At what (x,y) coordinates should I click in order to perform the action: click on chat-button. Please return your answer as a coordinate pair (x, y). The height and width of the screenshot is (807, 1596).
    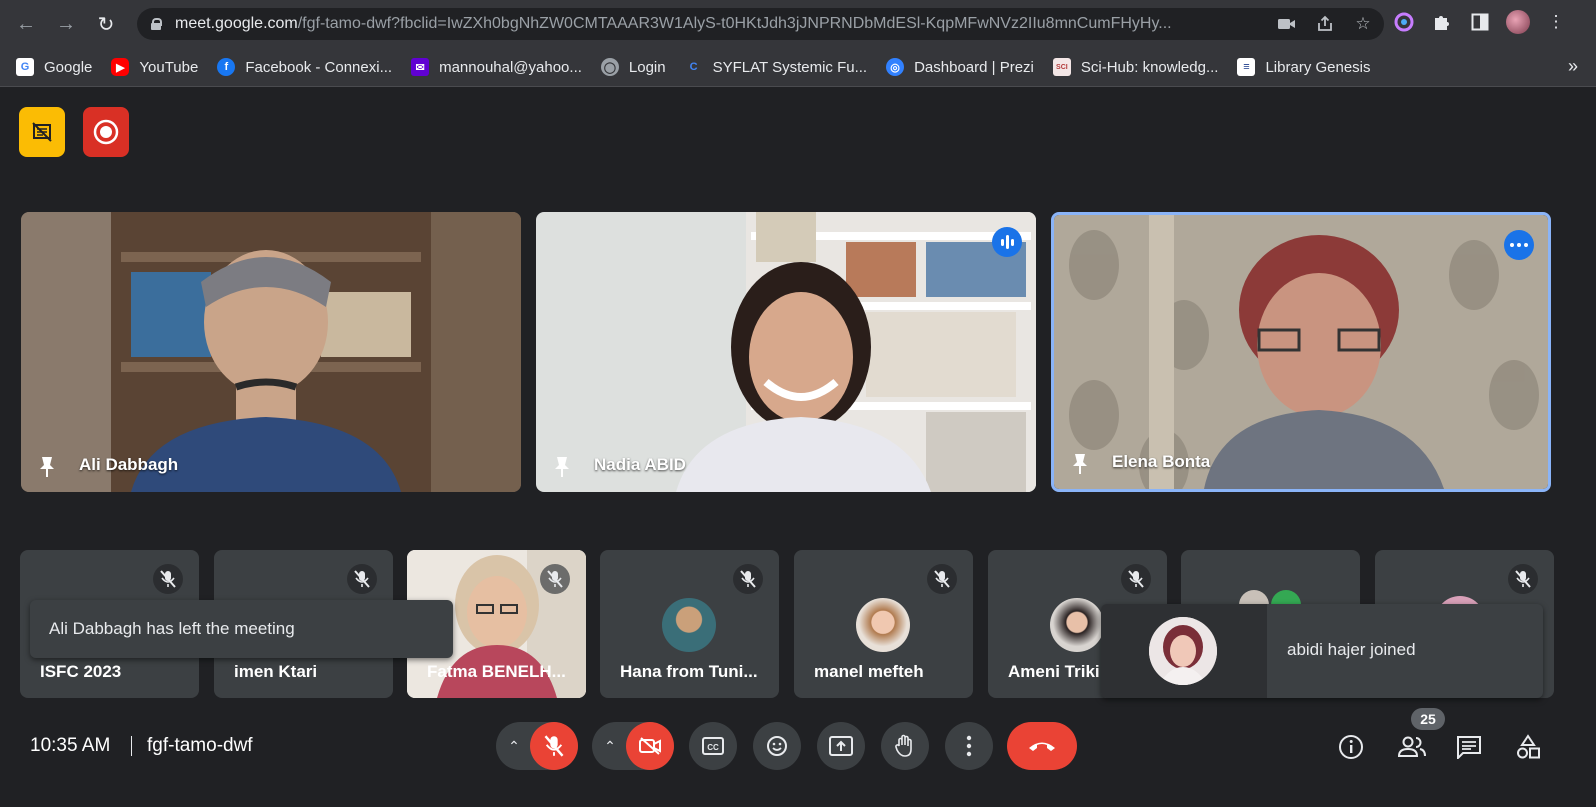
    Looking at the image, I should click on (1469, 747).